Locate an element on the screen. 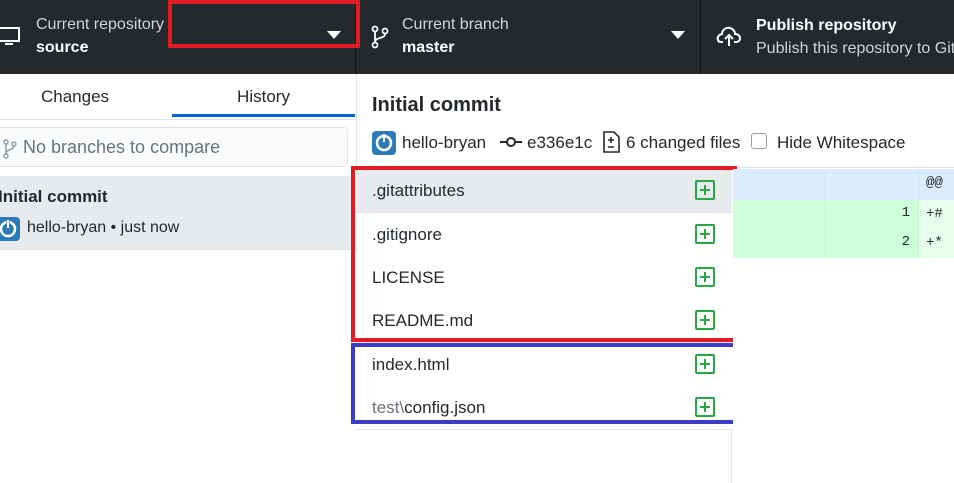  publish-repository-subtitle: Publish this repository to GitHub is located at coordinates (855, 48).